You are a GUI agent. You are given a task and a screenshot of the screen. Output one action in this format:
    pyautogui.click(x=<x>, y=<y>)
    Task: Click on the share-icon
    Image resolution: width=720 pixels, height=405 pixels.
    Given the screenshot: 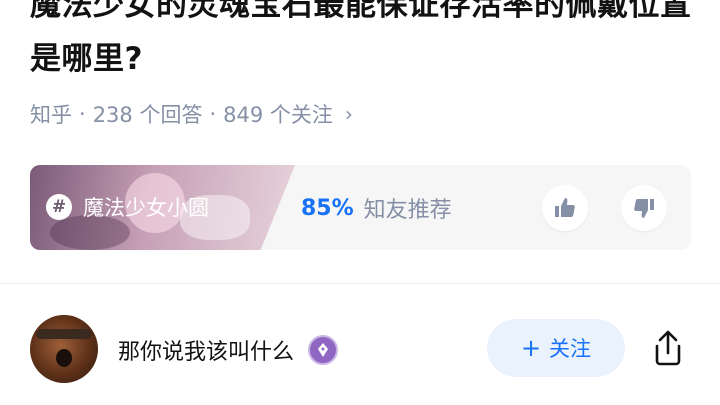 What is the action you would take?
    pyautogui.click(x=668, y=348)
    